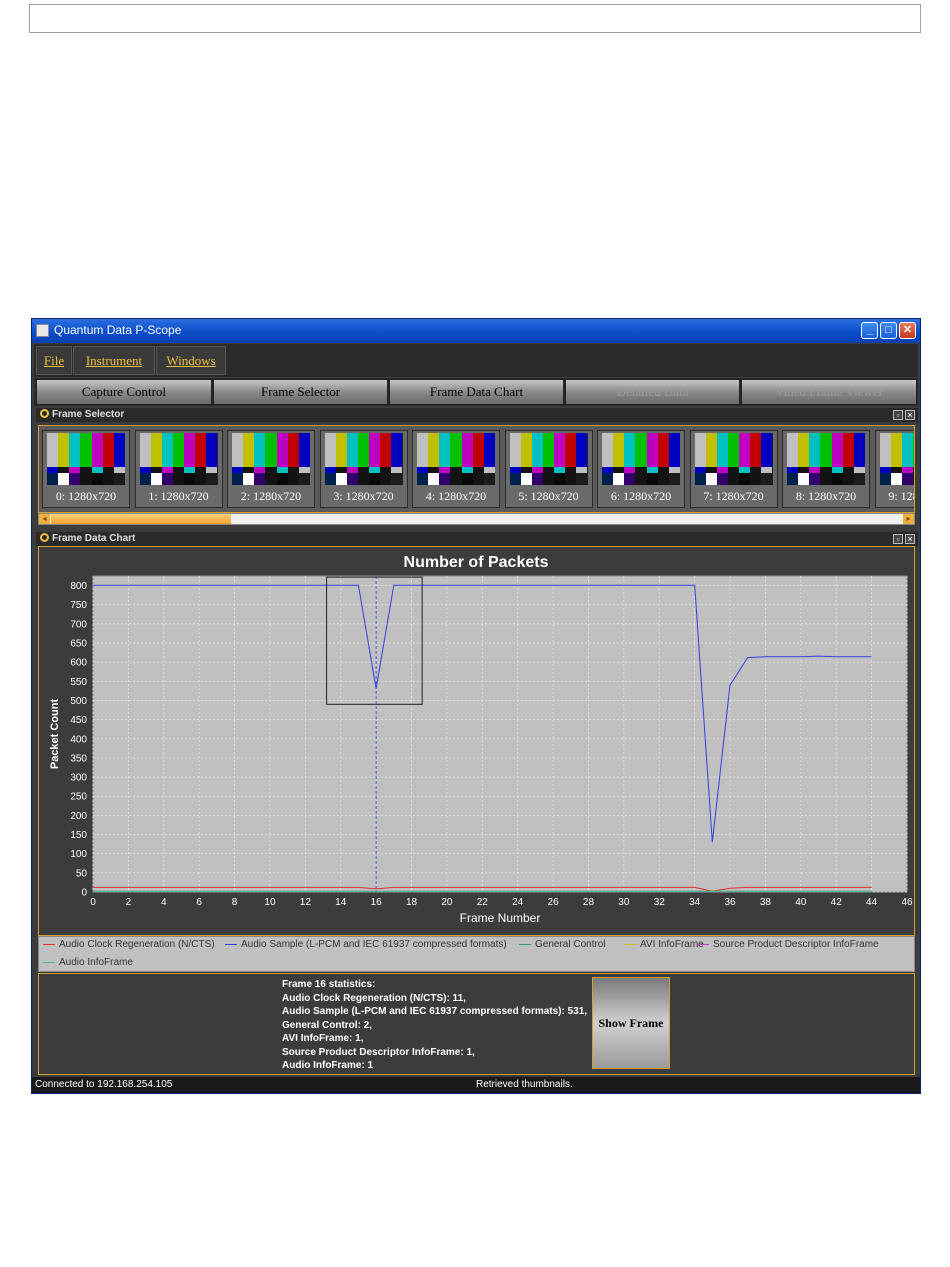 This screenshot has height=1267, width=950. What do you see at coordinates (907, 330) in the screenshot?
I see `close-button: ✕` at bounding box center [907, 330].